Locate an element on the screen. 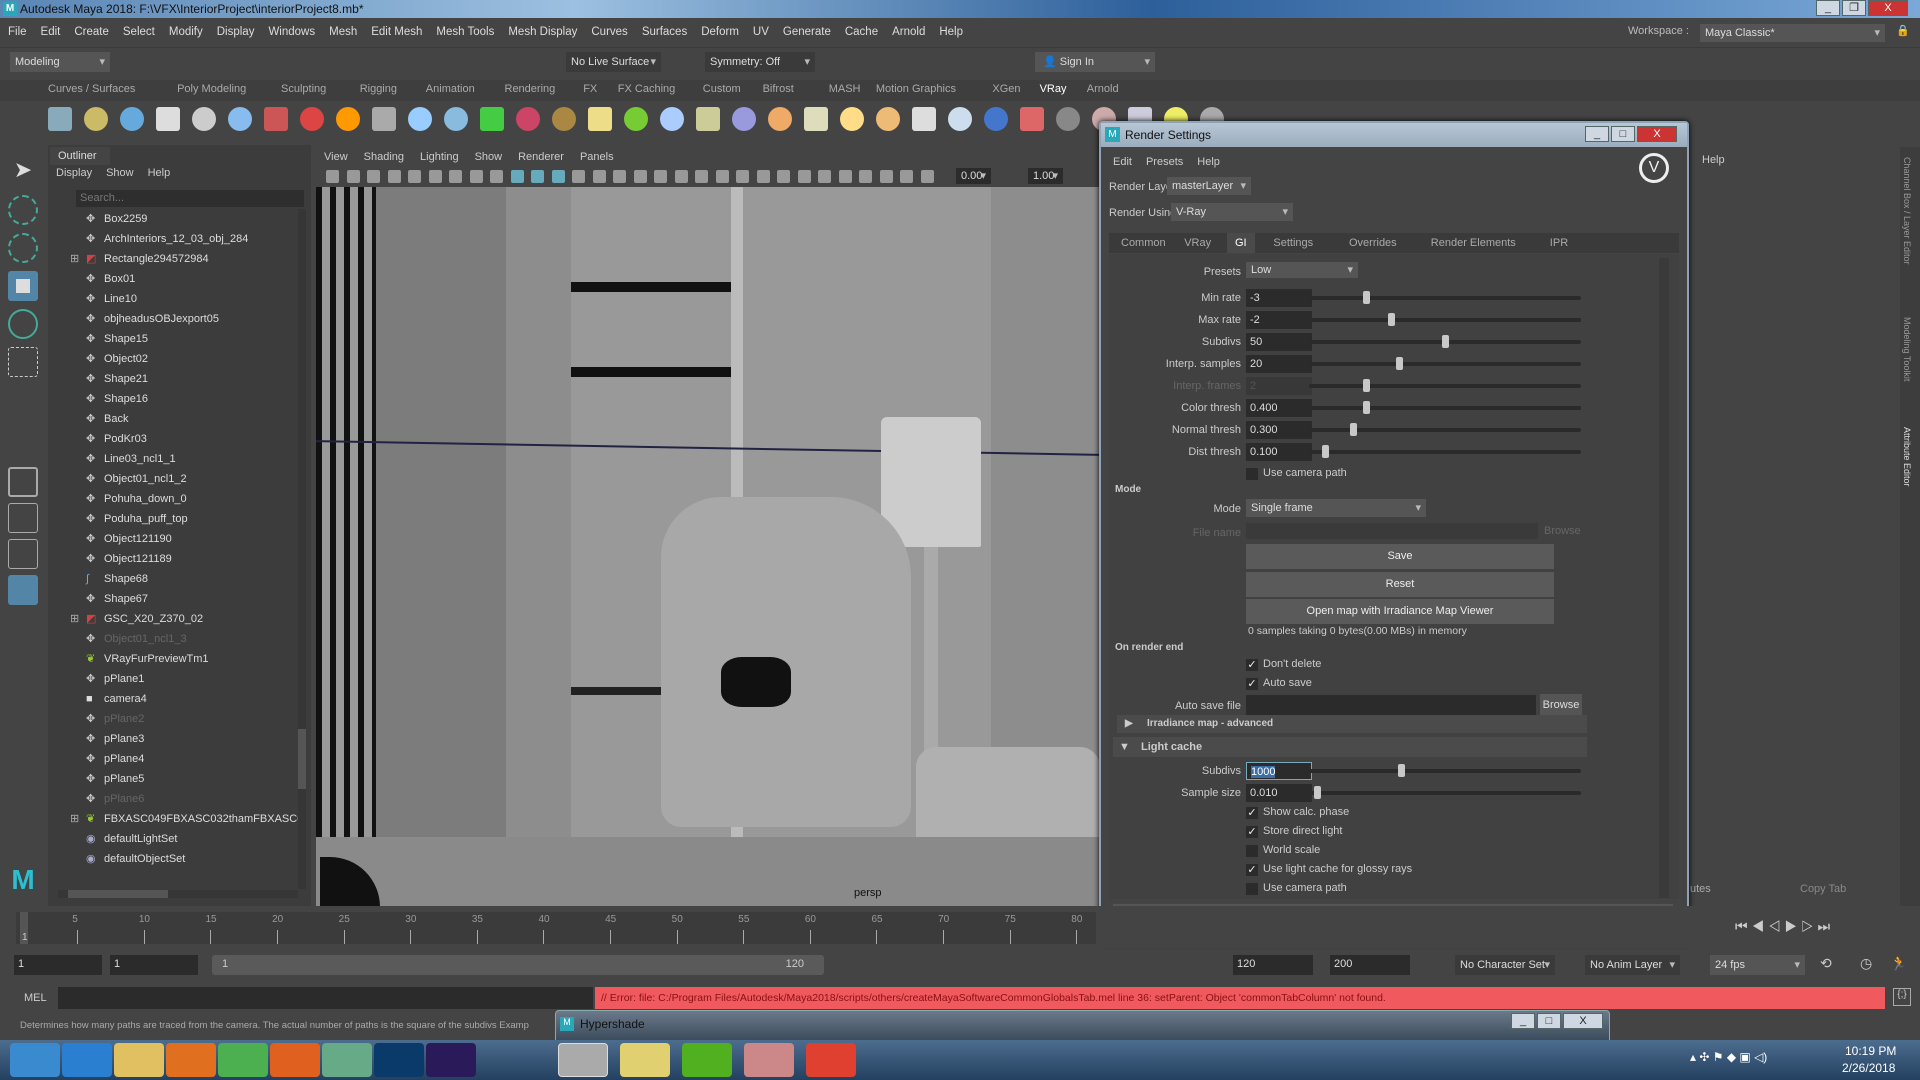 The height and width of the screenshot is (1080, 1920). outliner-tab: Outliner is located at coordinates (80, 156).